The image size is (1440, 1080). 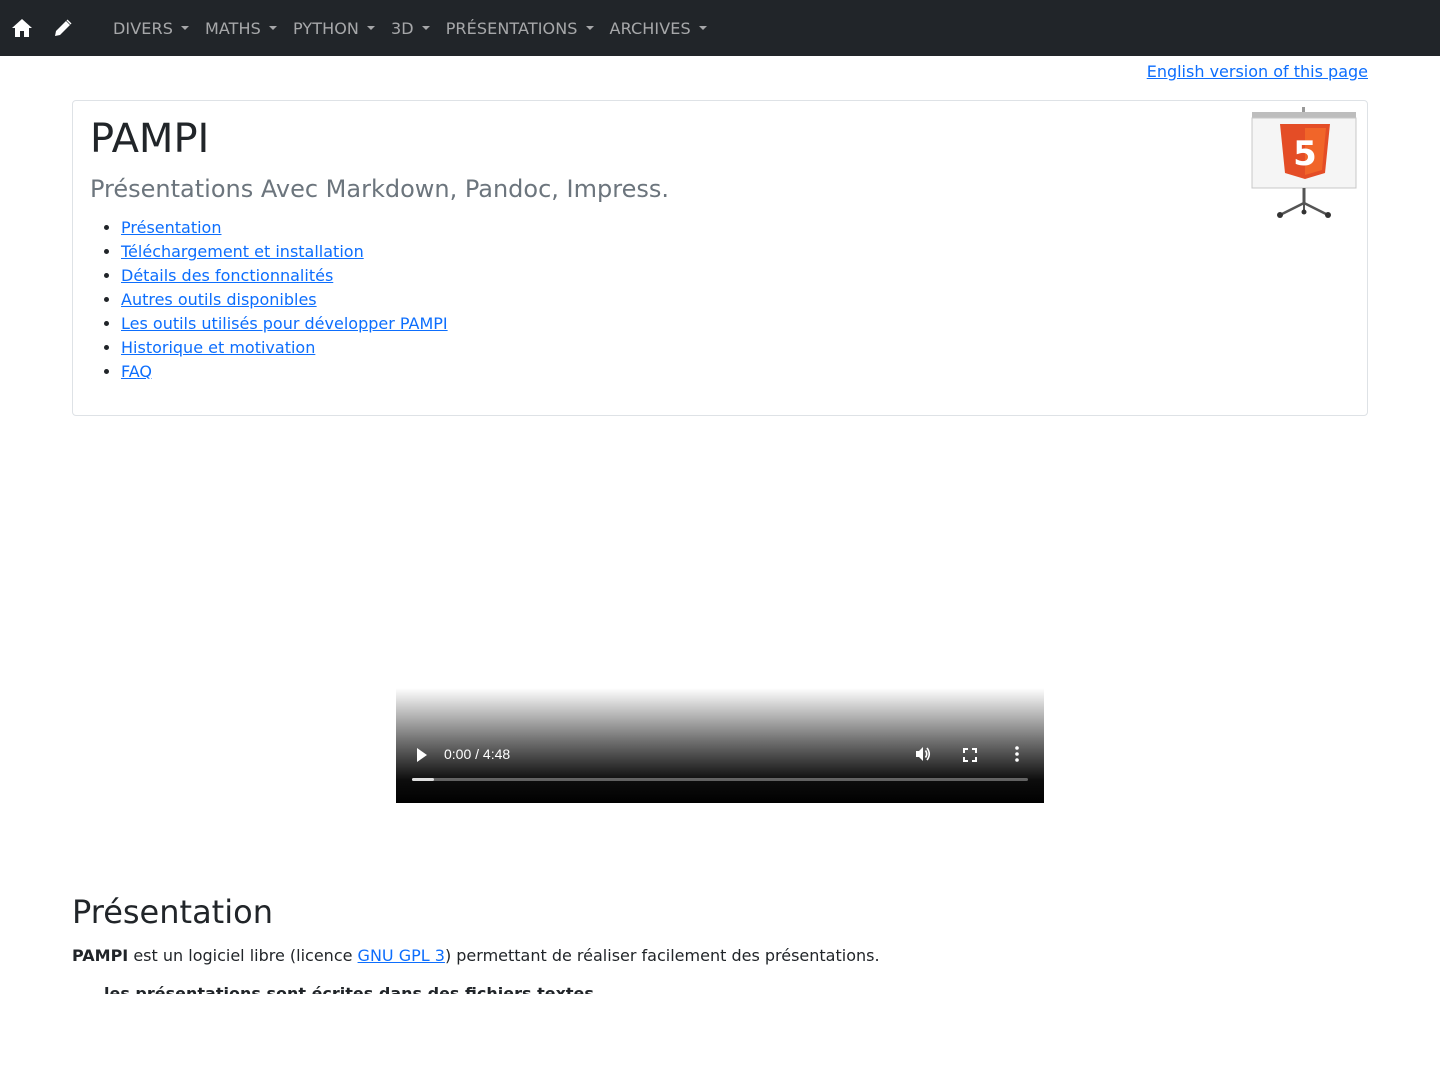 I want to click on toc-item: Historique et motivation, so click(x=284, y=348).